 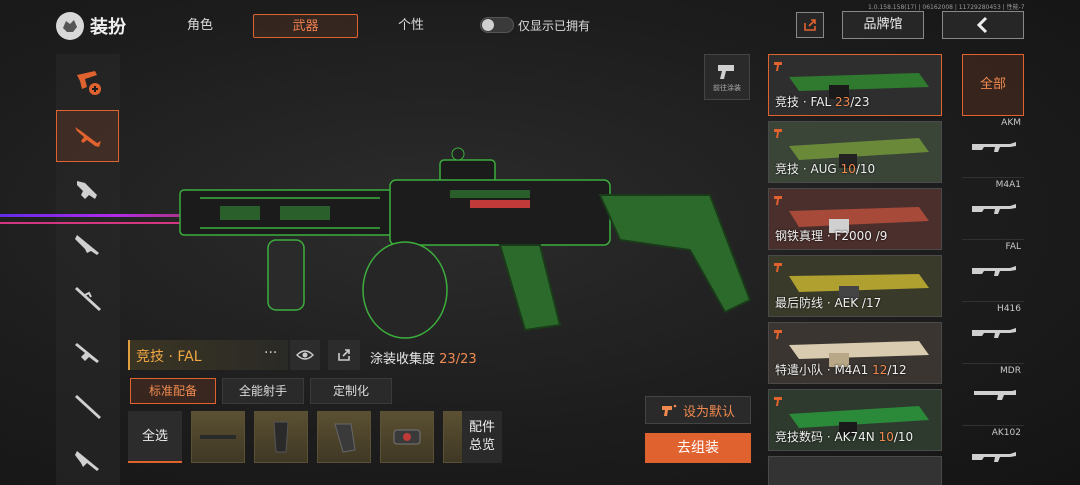 I want to click on filter-type-item: FAL, so click(x=993, y=271).